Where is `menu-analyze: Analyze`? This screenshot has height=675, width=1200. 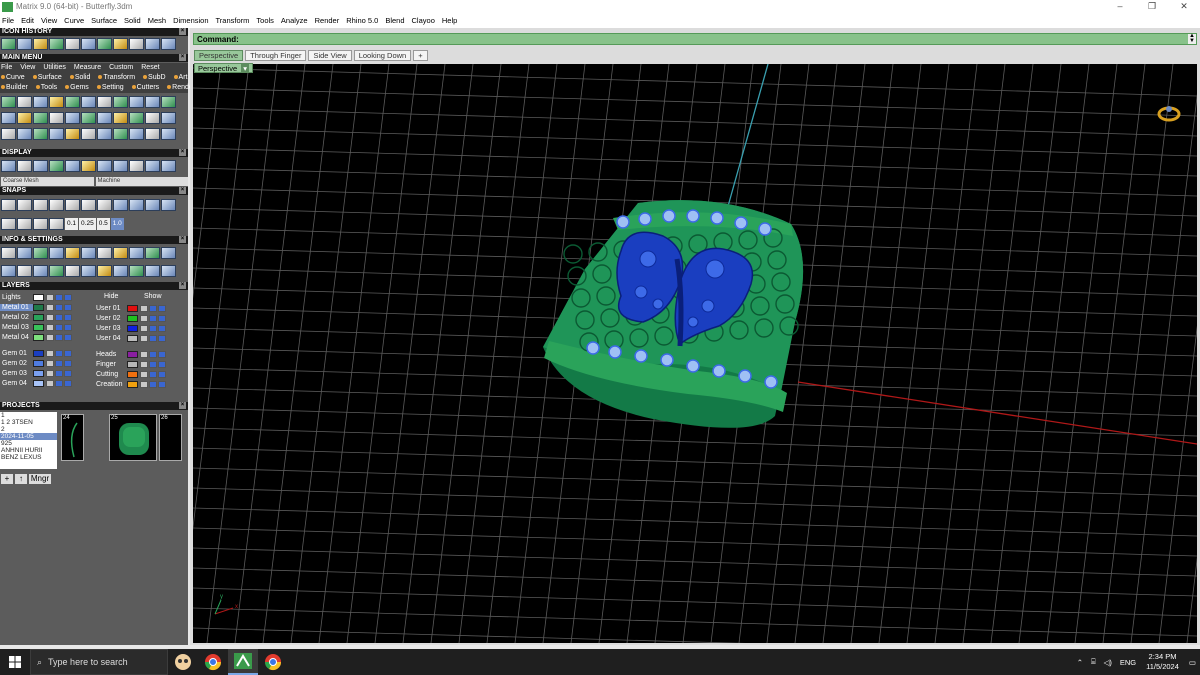 menu-analyze: Analyze is located at coordinates (294, 20).